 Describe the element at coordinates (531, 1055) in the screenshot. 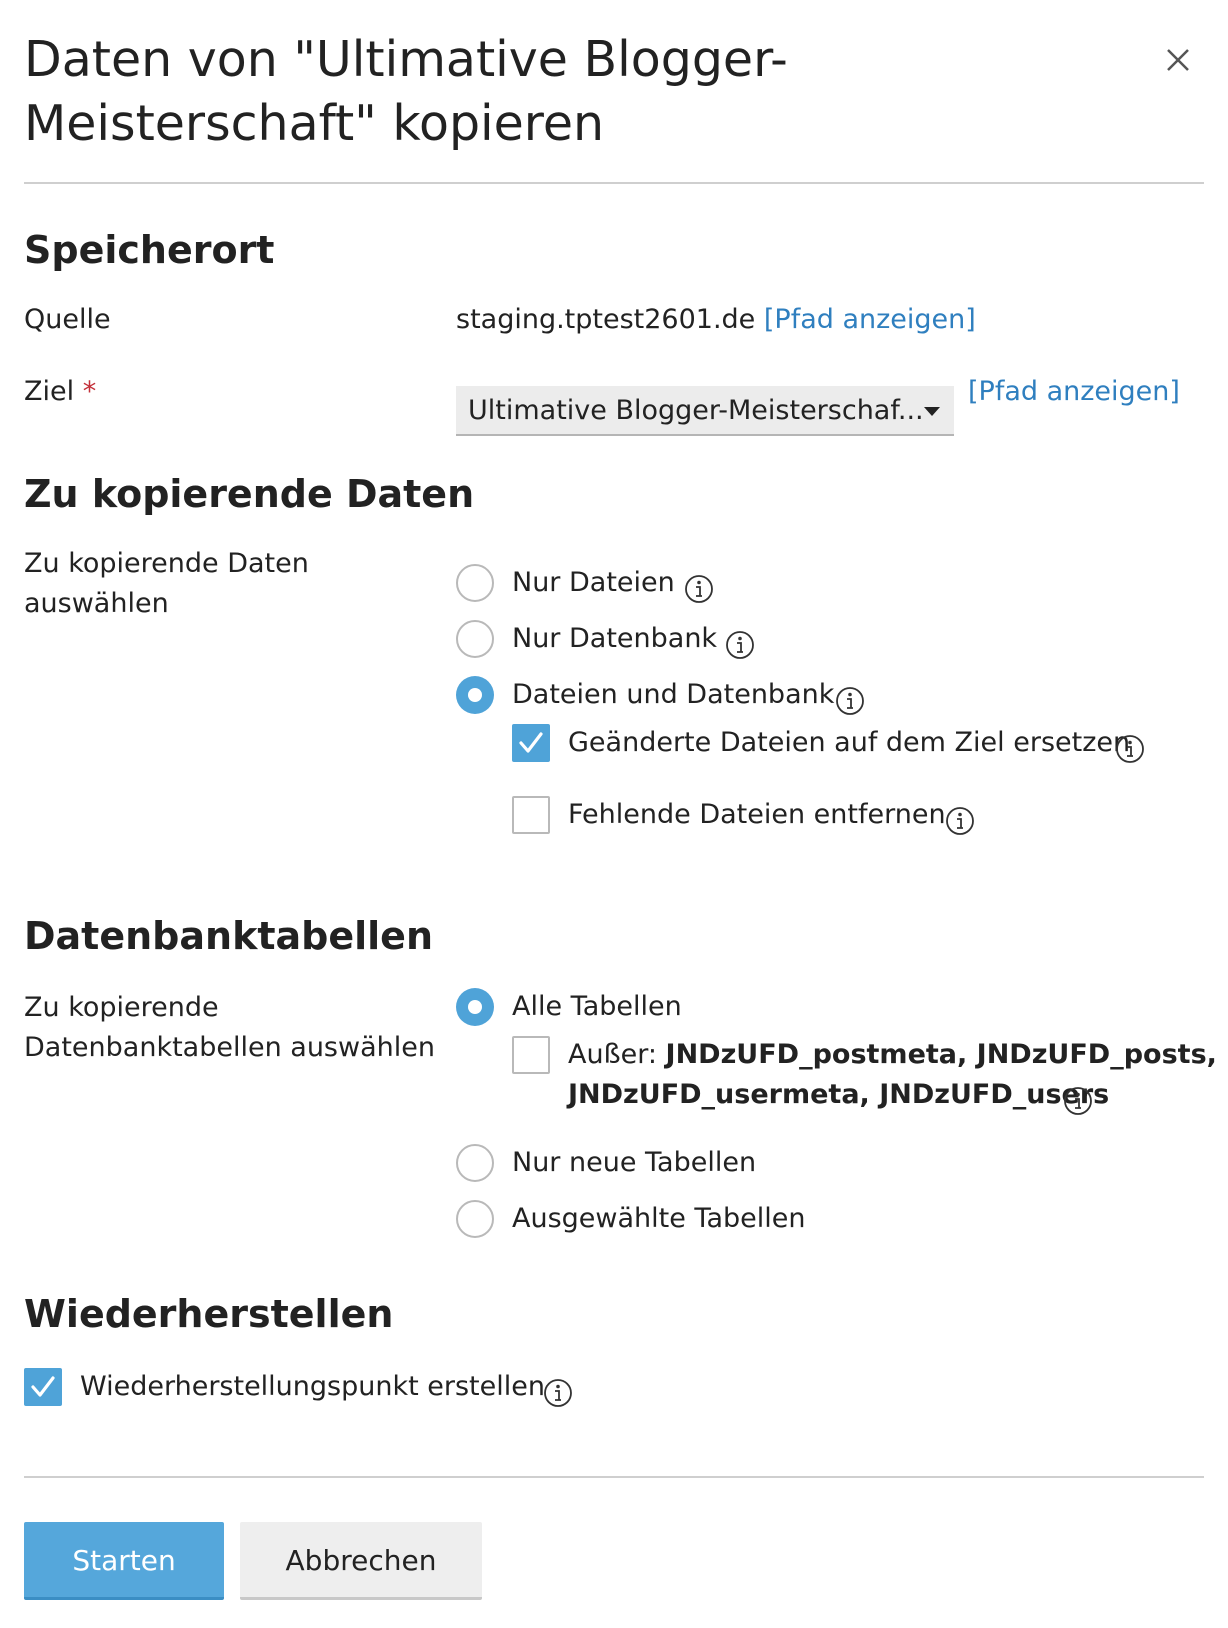

I see `checkbox-ausser-tabellen` at that location.